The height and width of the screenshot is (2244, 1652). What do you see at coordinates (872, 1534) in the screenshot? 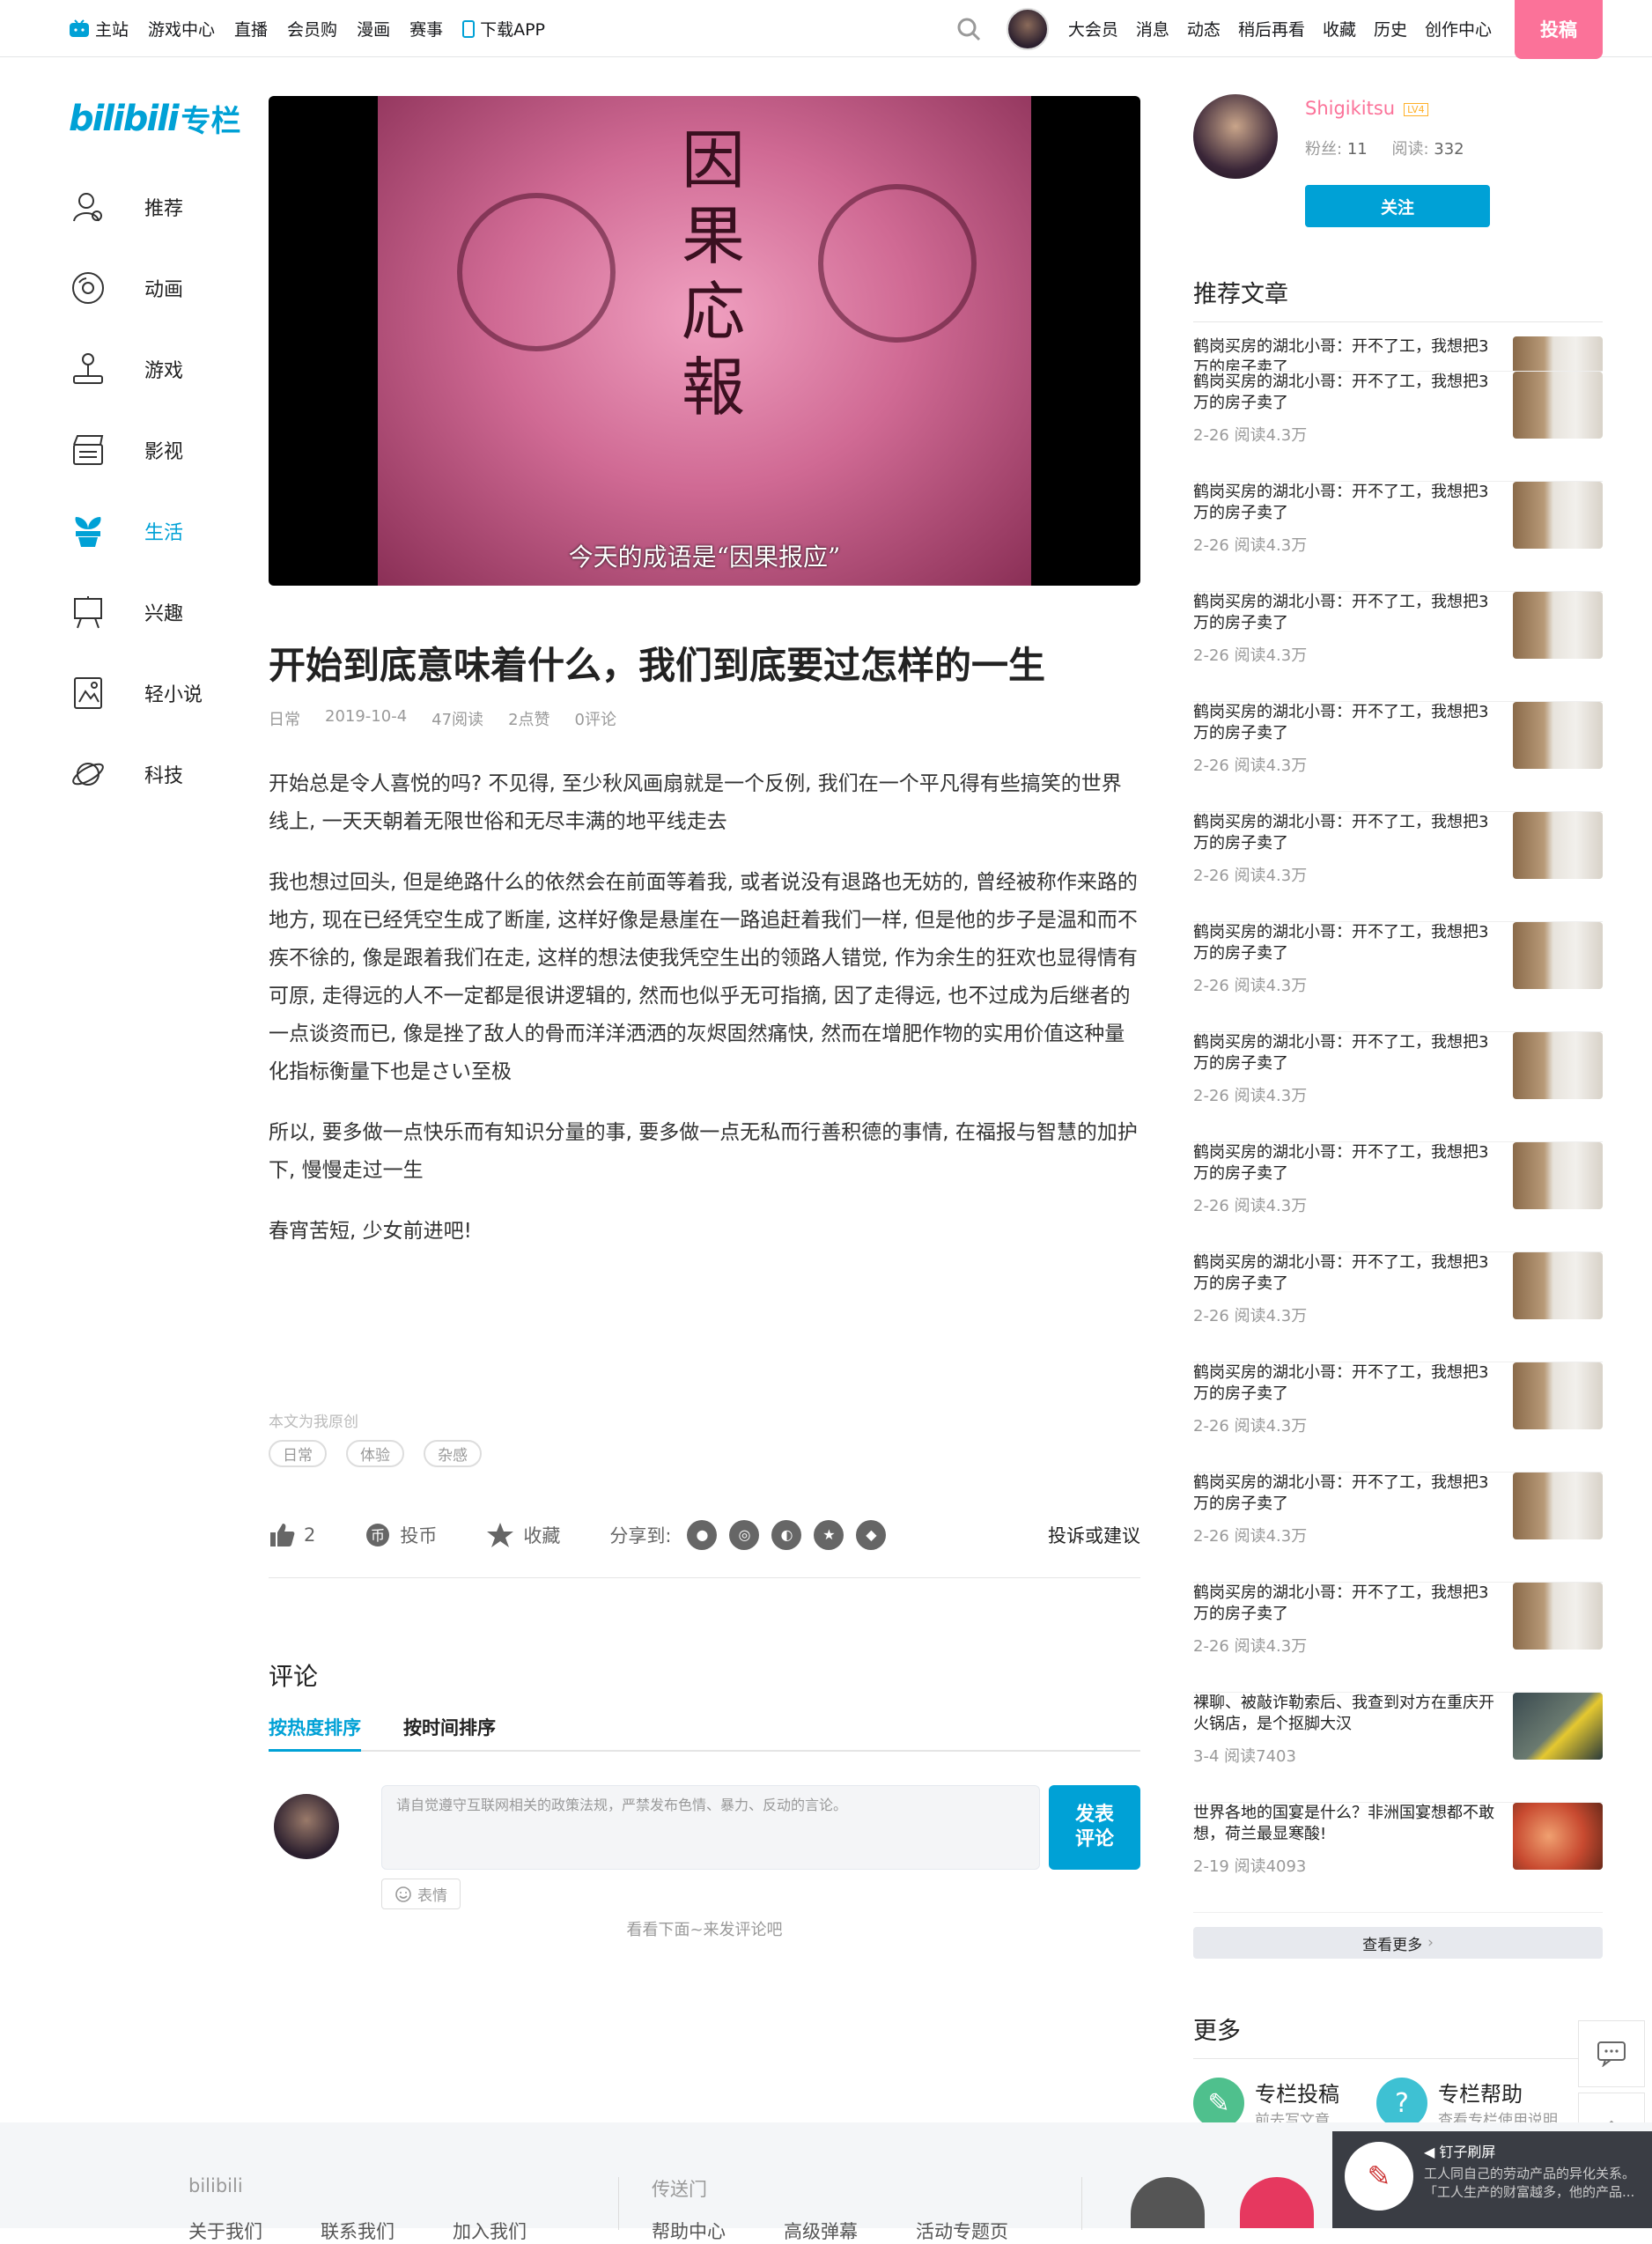
I see `share-qq-icon: ◆` at bounding box center [872, 1534].